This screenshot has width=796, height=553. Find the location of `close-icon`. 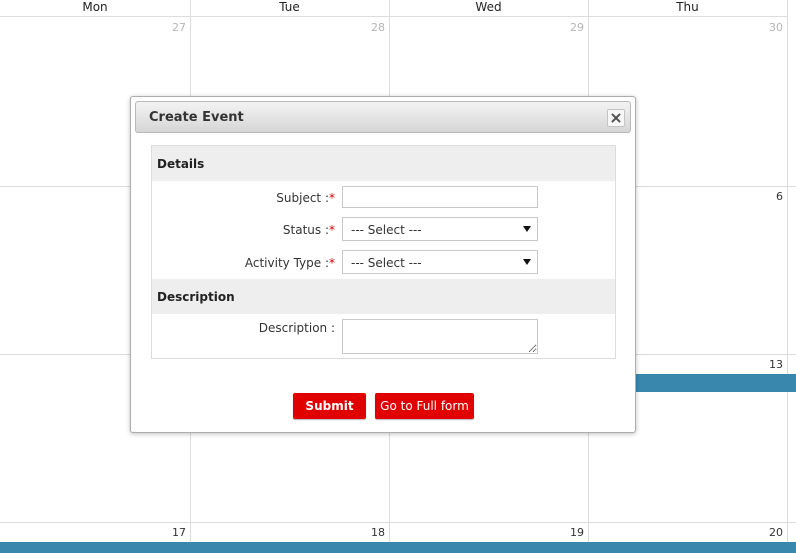

close-icon is located at coordinates (616, 118).